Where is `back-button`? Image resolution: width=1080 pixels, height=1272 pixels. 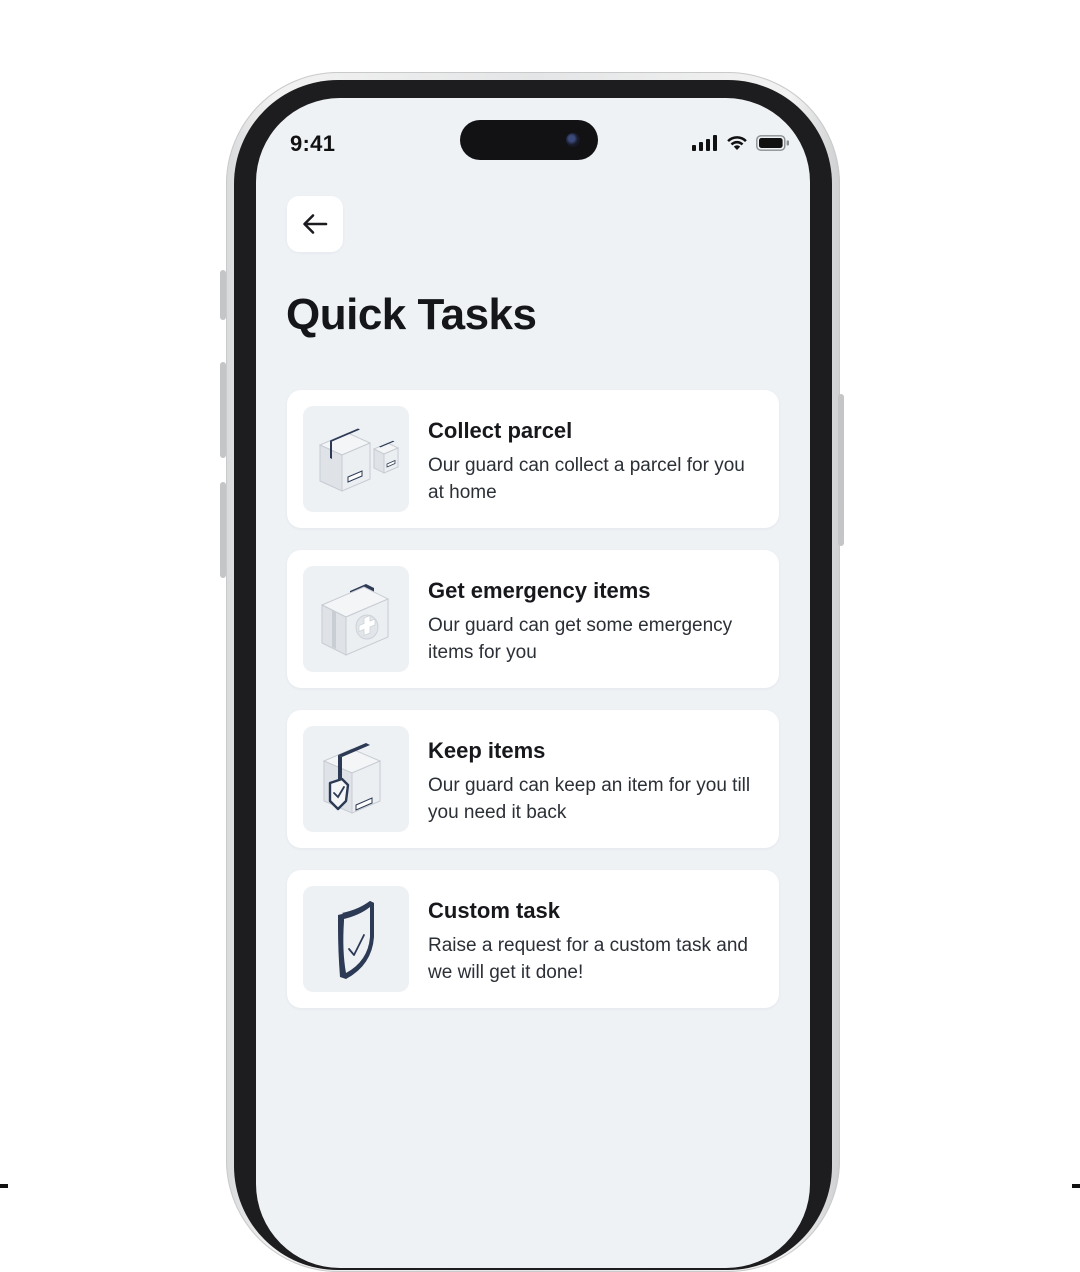
back-button is located at coordinates (315, 224).